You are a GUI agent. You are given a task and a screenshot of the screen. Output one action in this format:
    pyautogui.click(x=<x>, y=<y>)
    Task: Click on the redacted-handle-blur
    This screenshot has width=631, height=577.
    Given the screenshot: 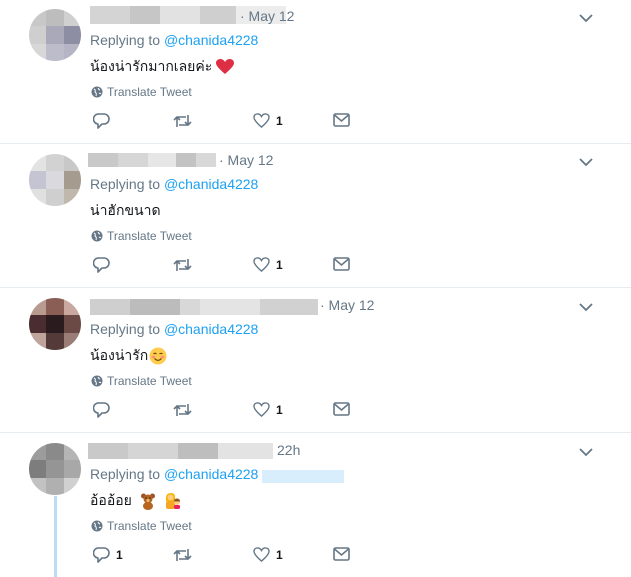 What is the action you would take?
    pyautogui.click(x=303, y=476)
    